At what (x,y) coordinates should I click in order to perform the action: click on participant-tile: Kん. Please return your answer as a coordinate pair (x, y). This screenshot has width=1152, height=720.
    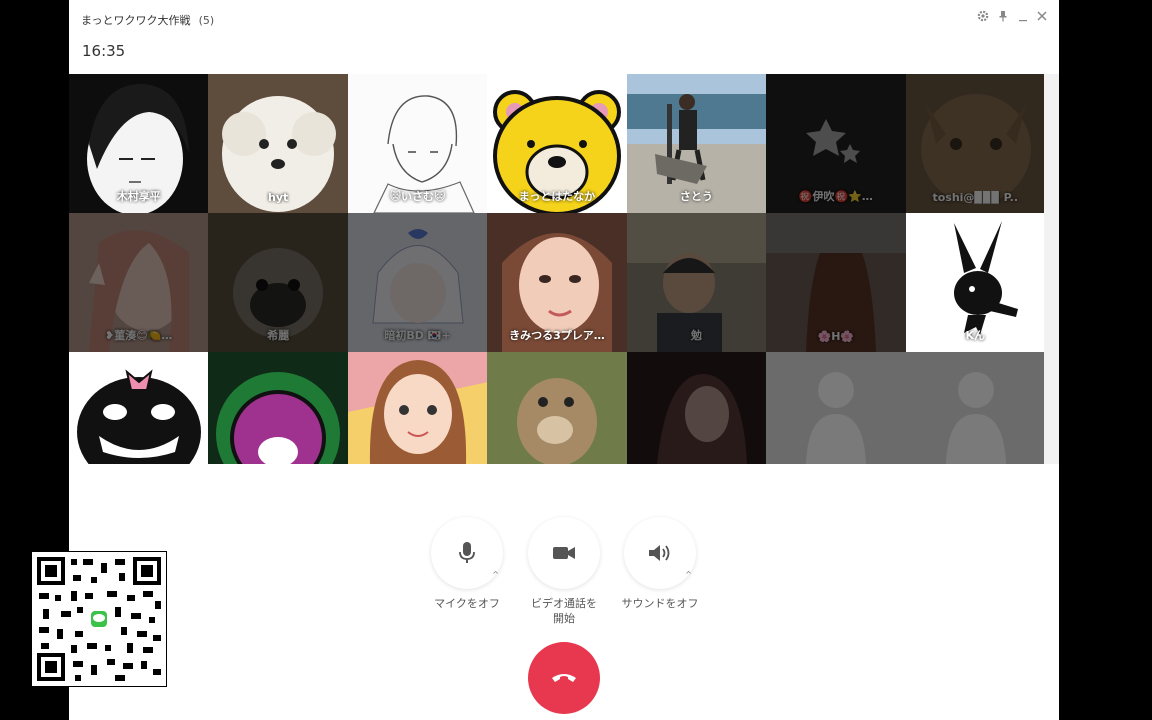
    Looking at the image, I should click on (975, 282).